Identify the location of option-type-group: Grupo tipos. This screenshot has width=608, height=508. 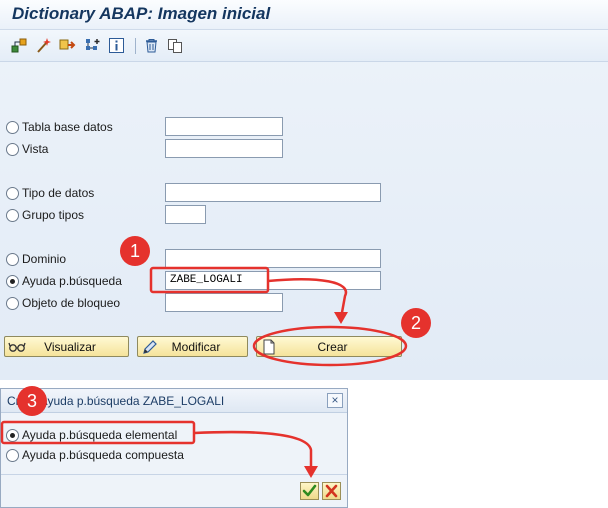
(45, 215).